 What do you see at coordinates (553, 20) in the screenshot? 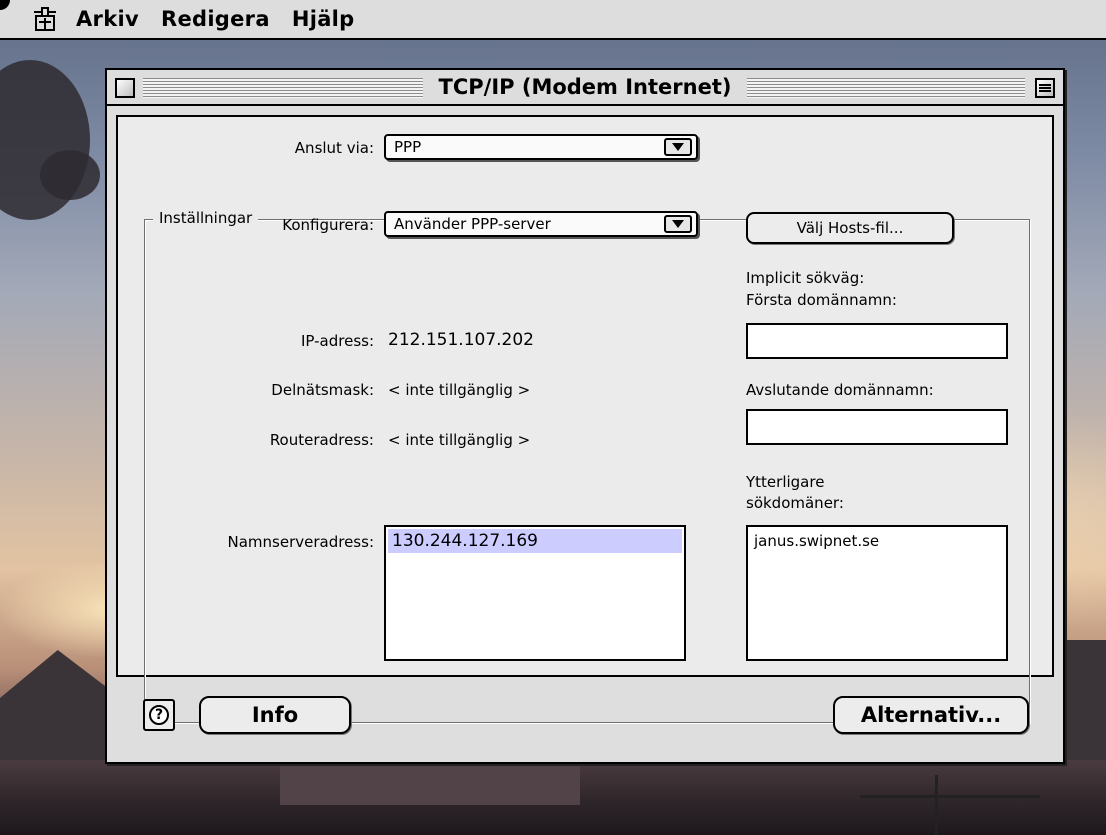
I see `menu-bar: Arkiv Redigera Hjälp` at bounding box center [553, 20].